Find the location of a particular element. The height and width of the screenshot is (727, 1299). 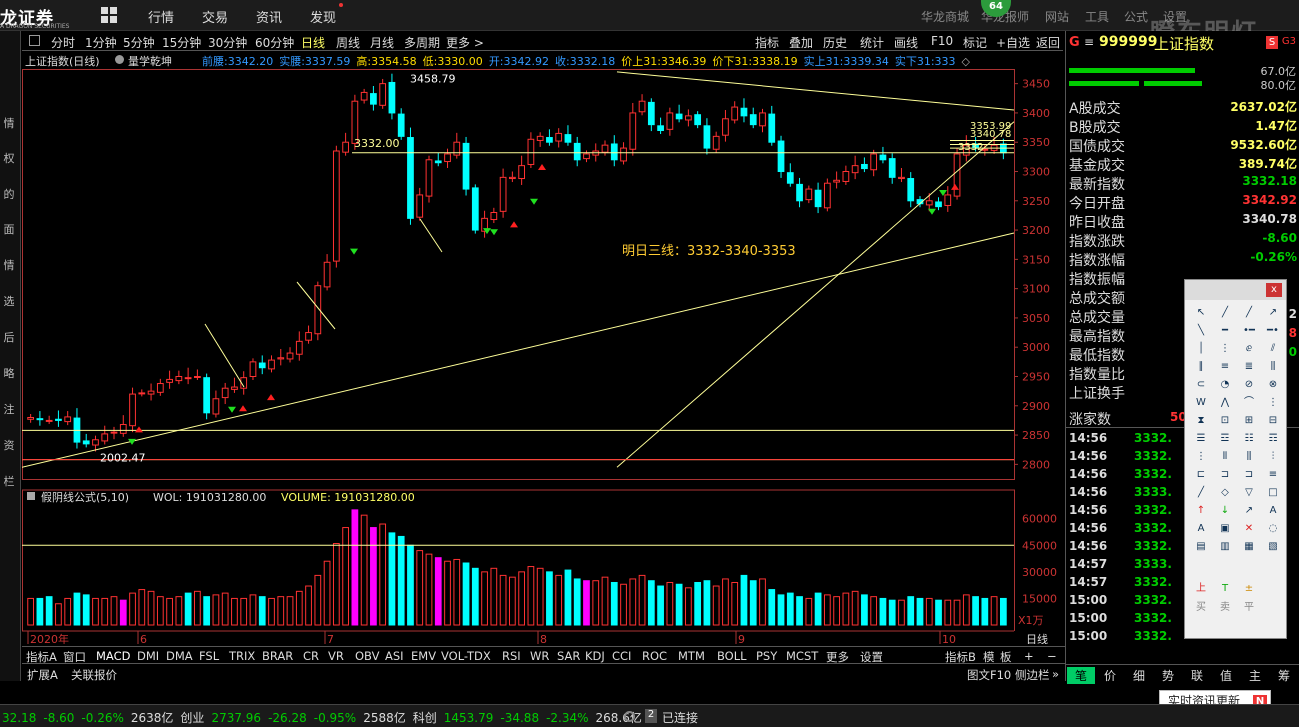

indicator-tab: BOLL is located at coordinates (732, 656).